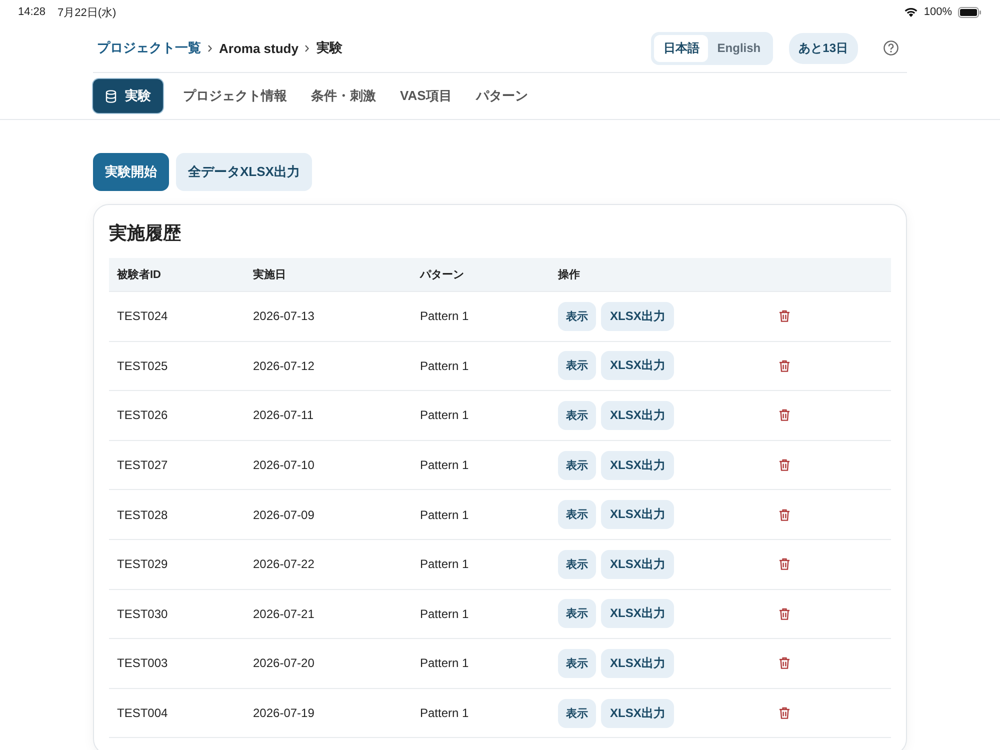 The width and height of the screenshot is (1000, 750). I want to click on tab: 実験, so click(128, 96).